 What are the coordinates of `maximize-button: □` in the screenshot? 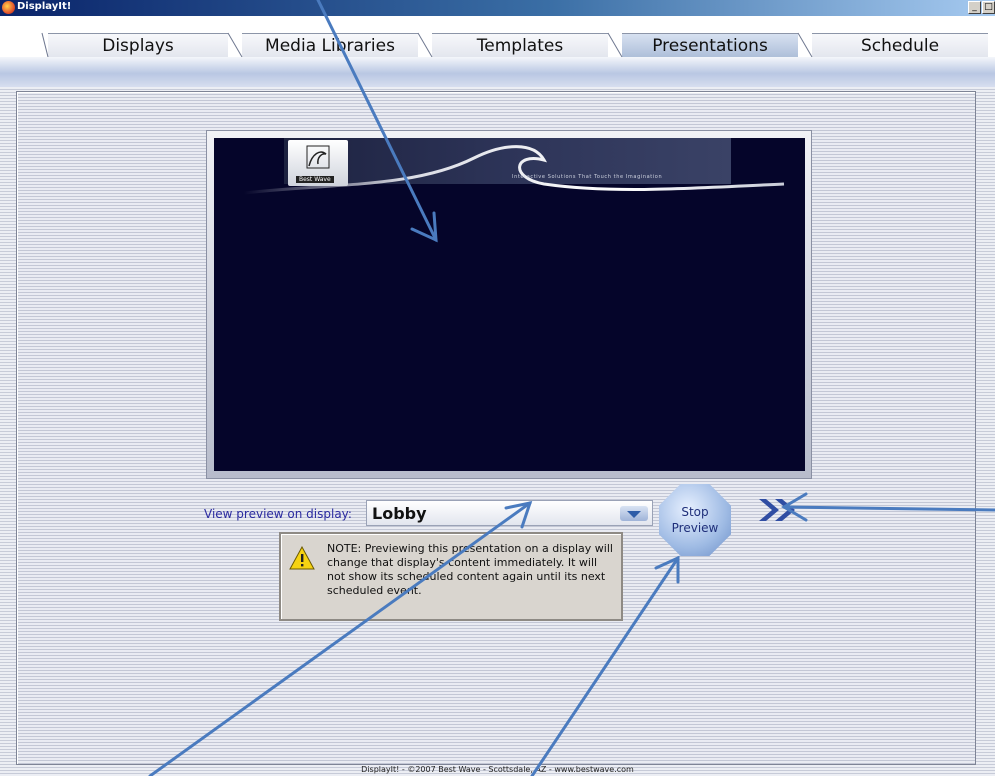 It's located at (988, 7).